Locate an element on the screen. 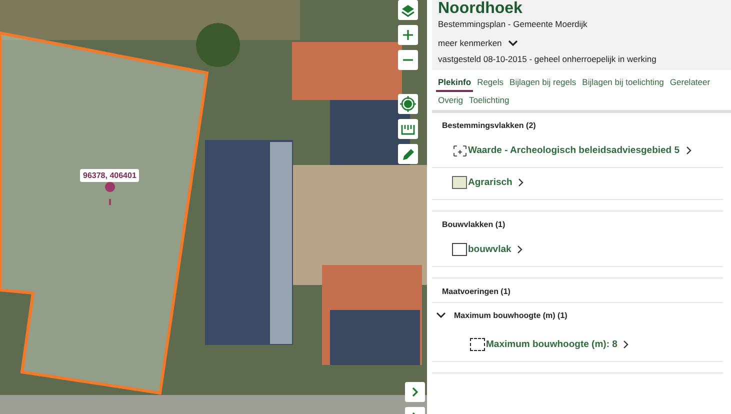  layers-icon is located at coordinates (408, 10).